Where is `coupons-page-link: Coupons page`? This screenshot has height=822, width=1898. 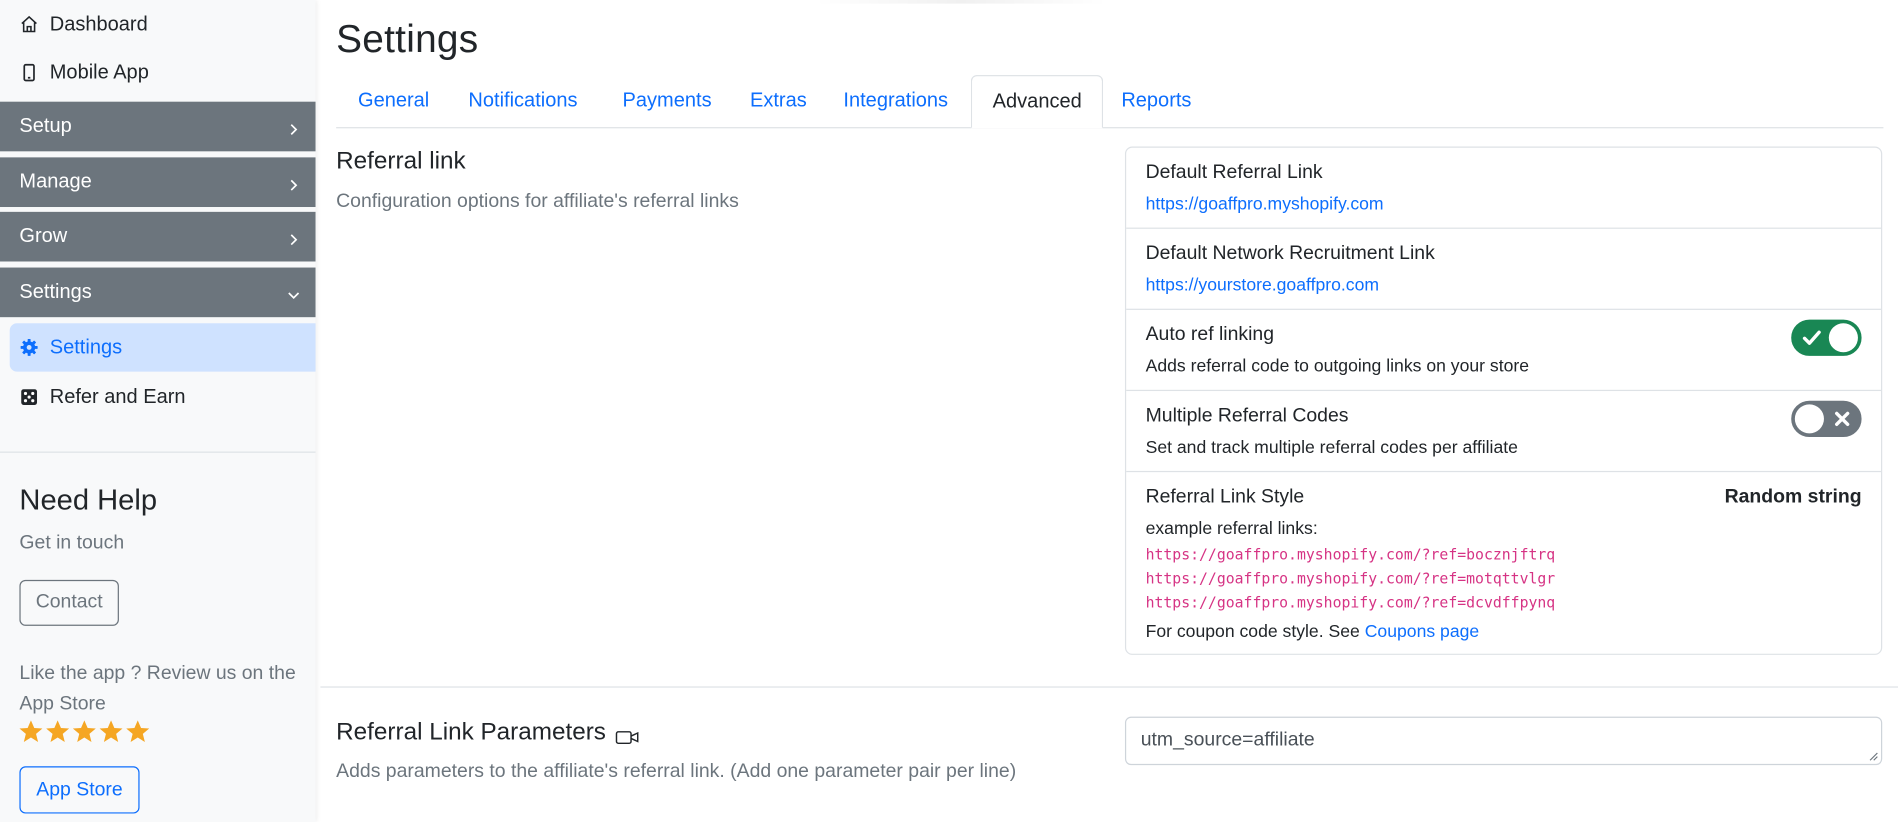 coupons-page-link: Coupons page is located at coordinates (1422, 631).